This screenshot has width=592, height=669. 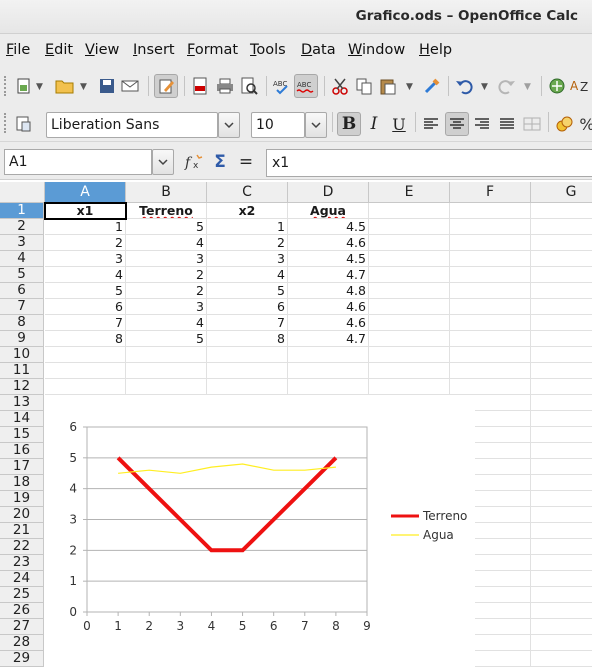 What do you see at coordinates (584, 124) in the screenshot?
I see `percent-format-icon: %` at bounding box center [584, 124].